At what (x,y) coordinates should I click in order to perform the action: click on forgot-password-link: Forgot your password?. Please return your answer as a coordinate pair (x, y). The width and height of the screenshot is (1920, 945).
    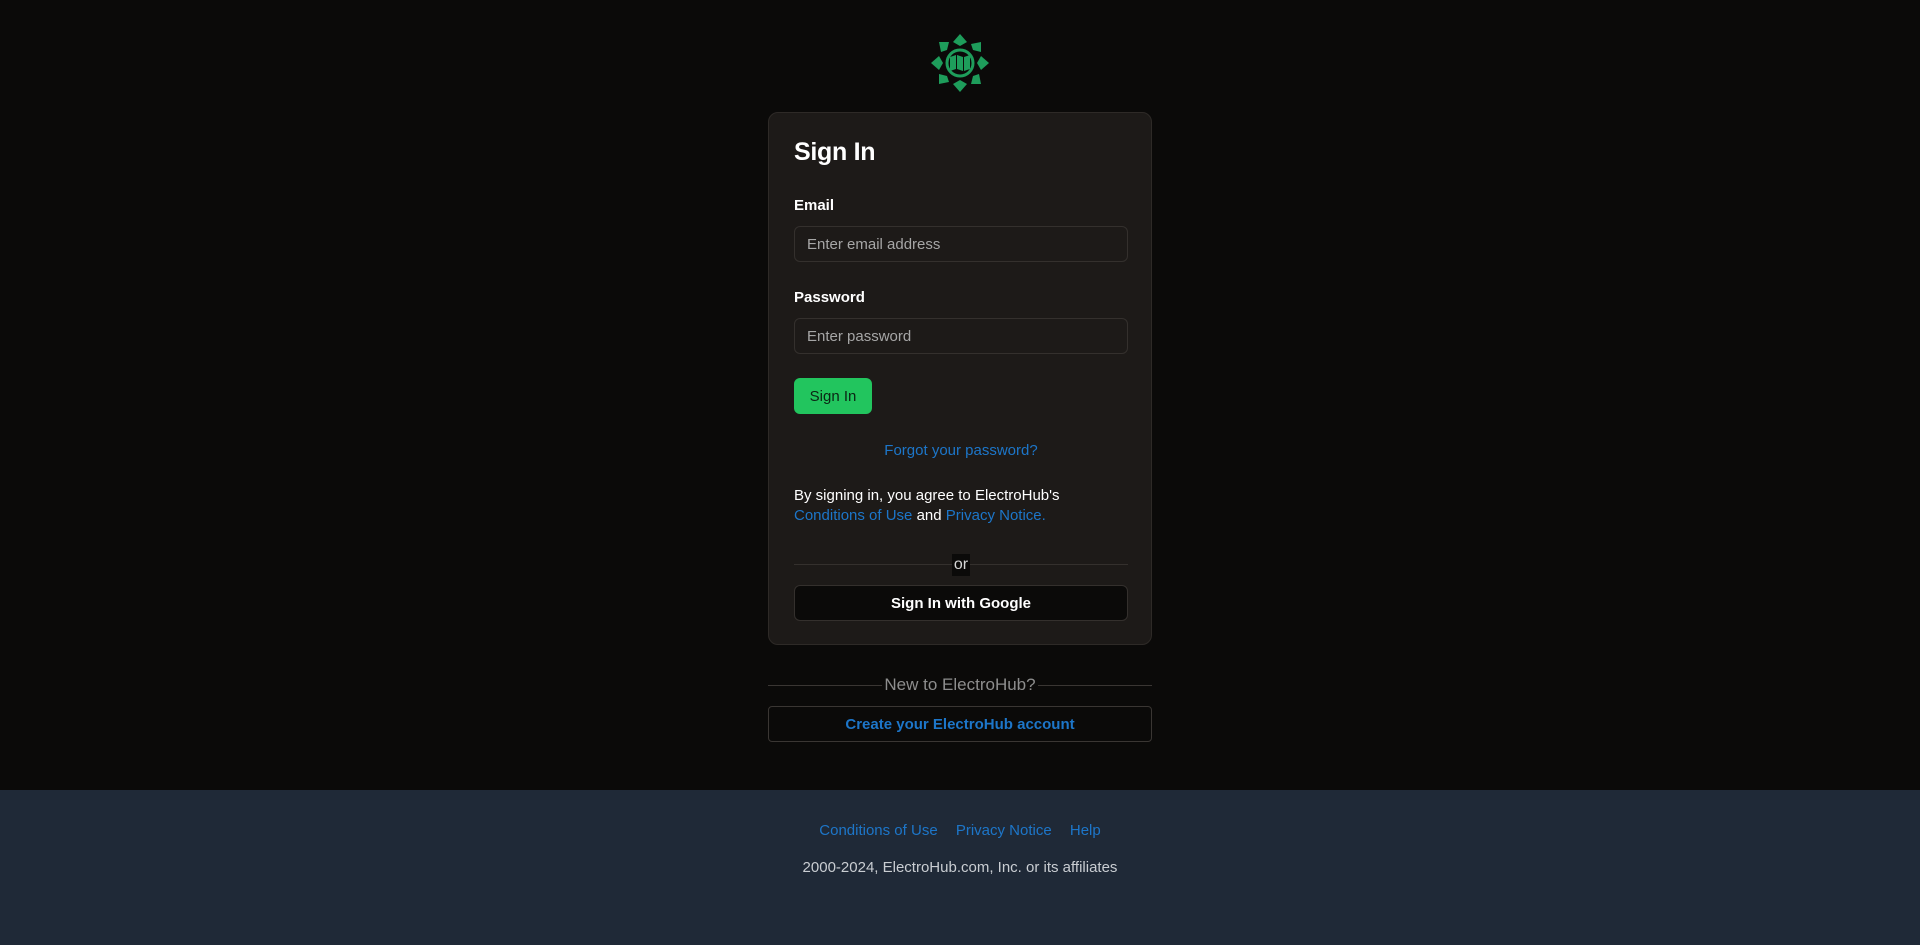
    Looking at the image, I should click on (961, 450).